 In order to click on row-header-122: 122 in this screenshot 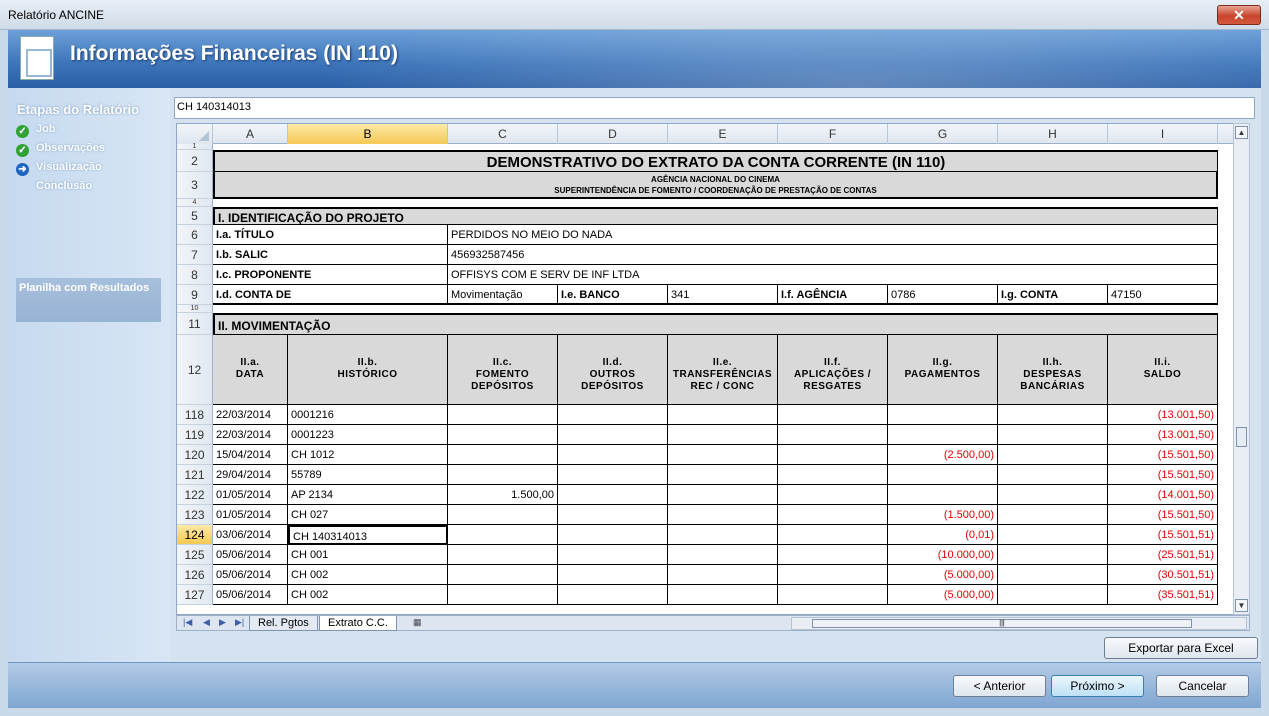, I will do `click(195, 495)`.